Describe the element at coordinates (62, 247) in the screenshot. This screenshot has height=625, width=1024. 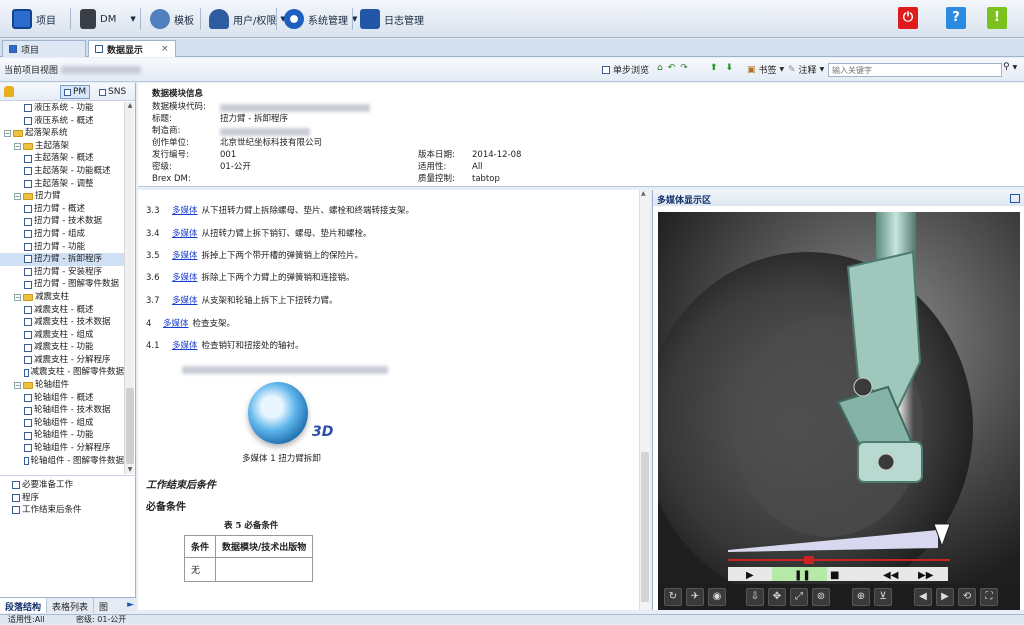
I see `tree-item: 扭力臂 - 功能` at that location.